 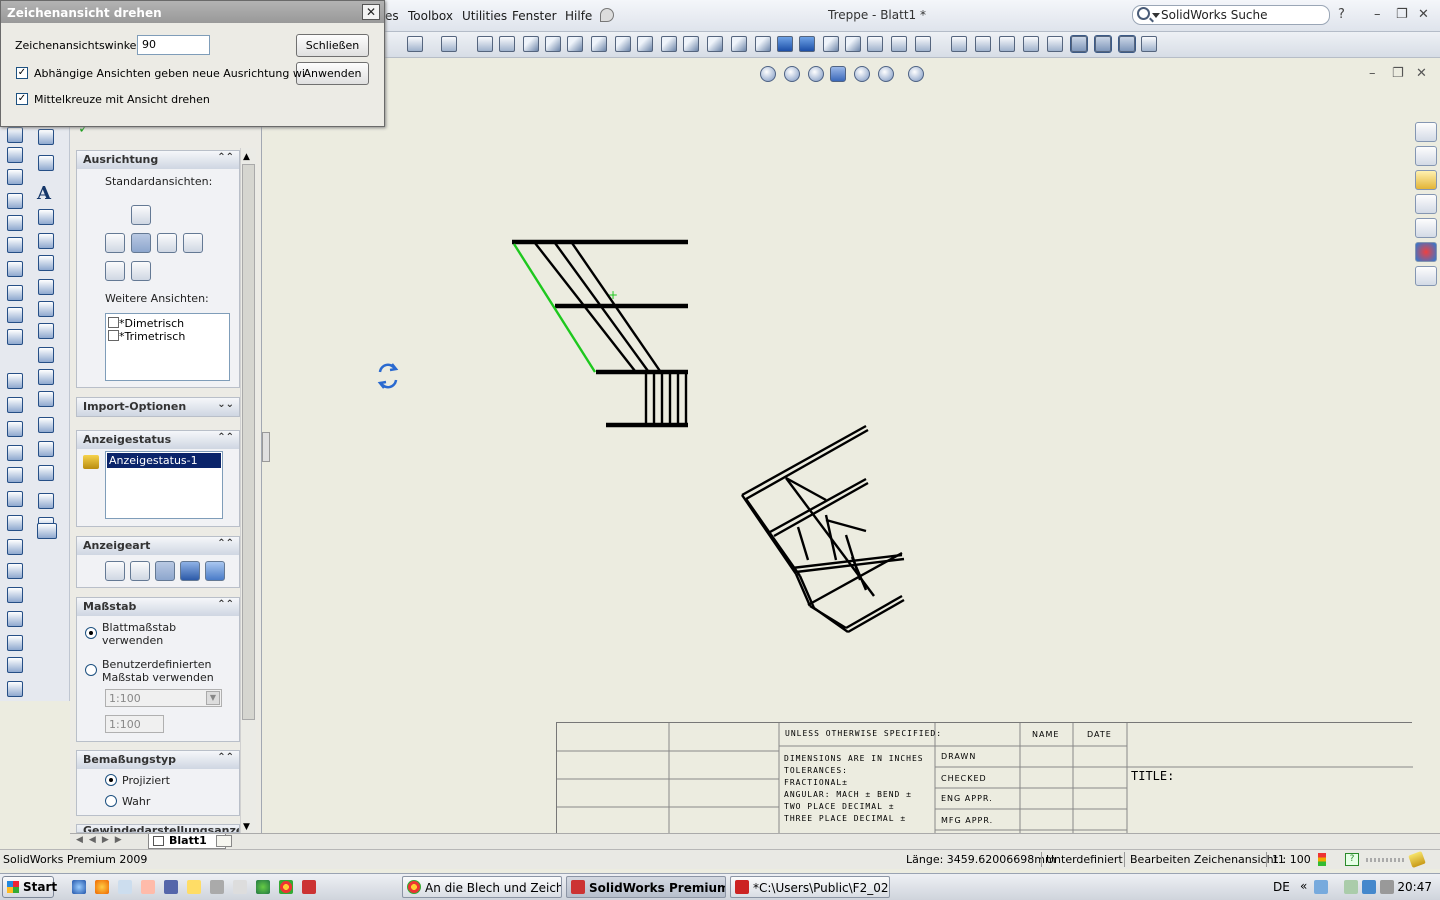 I want to click on projected-radio, so click(x=111, y=780).